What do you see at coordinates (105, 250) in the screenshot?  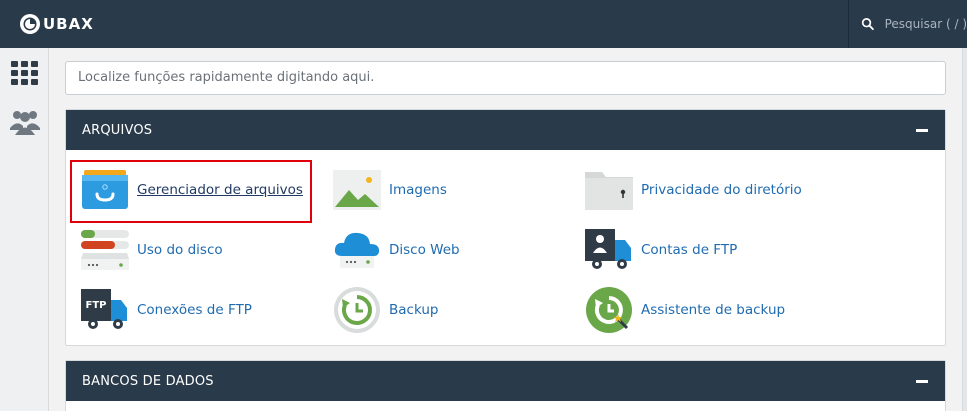 I see `disk-usage-icon` at bounding box center [105, 250].